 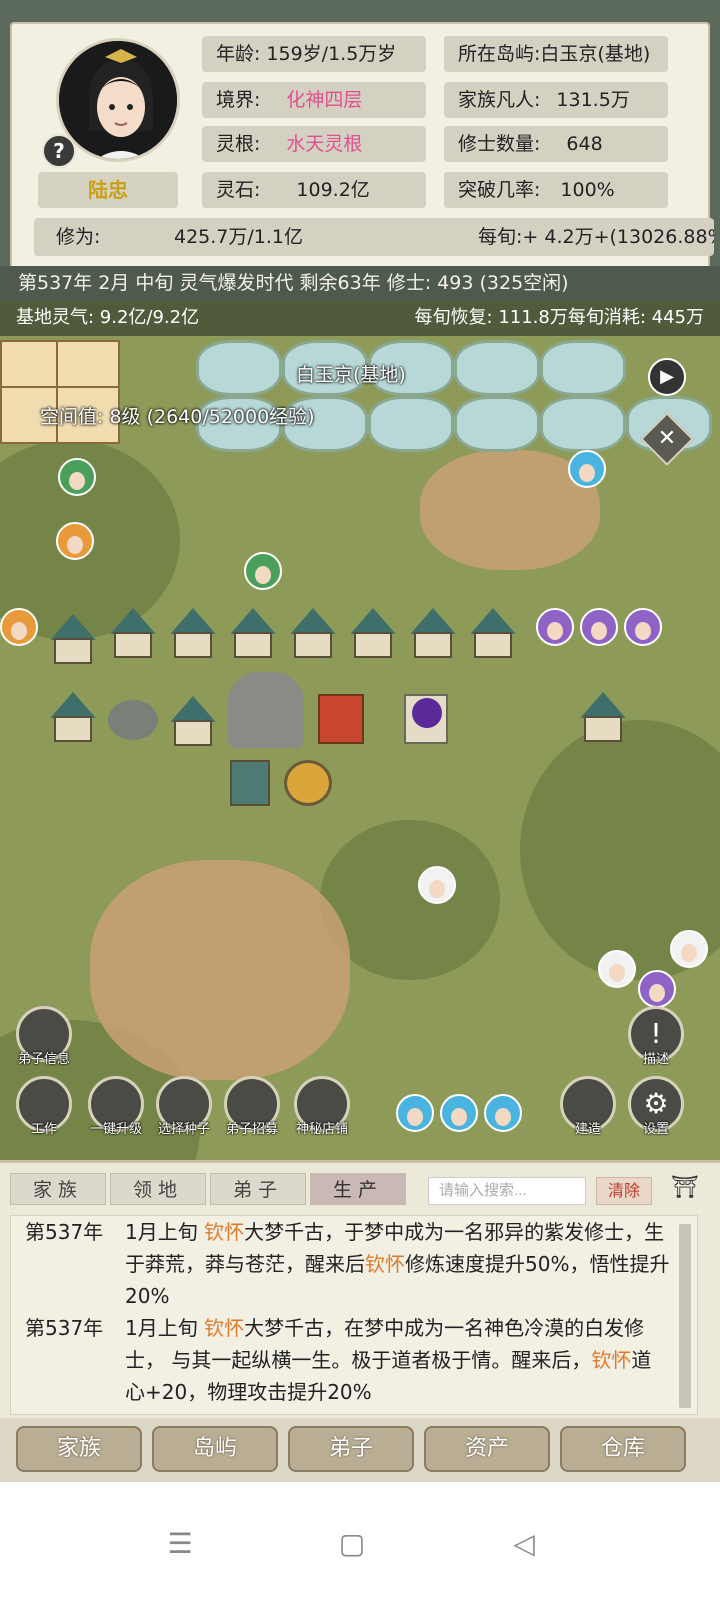 I want to click on cultivation-bar: 修为: 425.7万/1.1亿 每旬:+ 4.2万+(13026.88%, so click(x=374, y=237).